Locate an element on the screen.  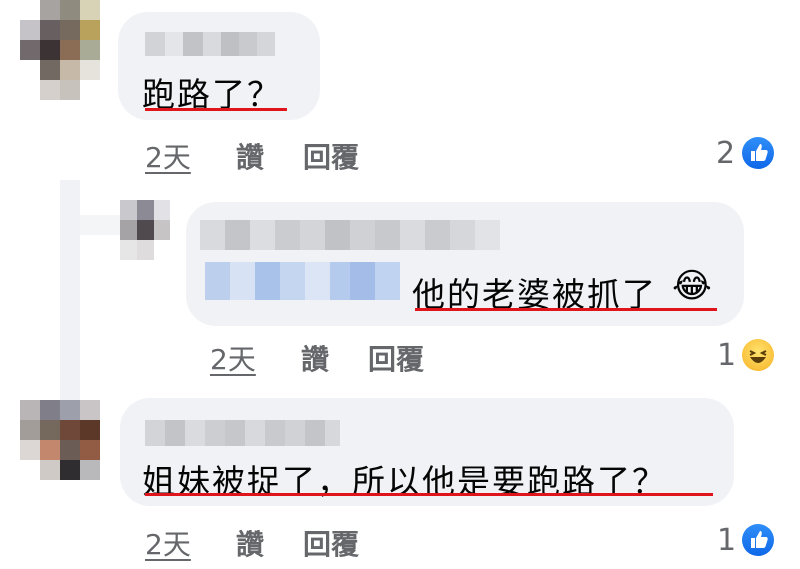
laughing-tears-emoji: 😂 is located at coordinates (692, 286).